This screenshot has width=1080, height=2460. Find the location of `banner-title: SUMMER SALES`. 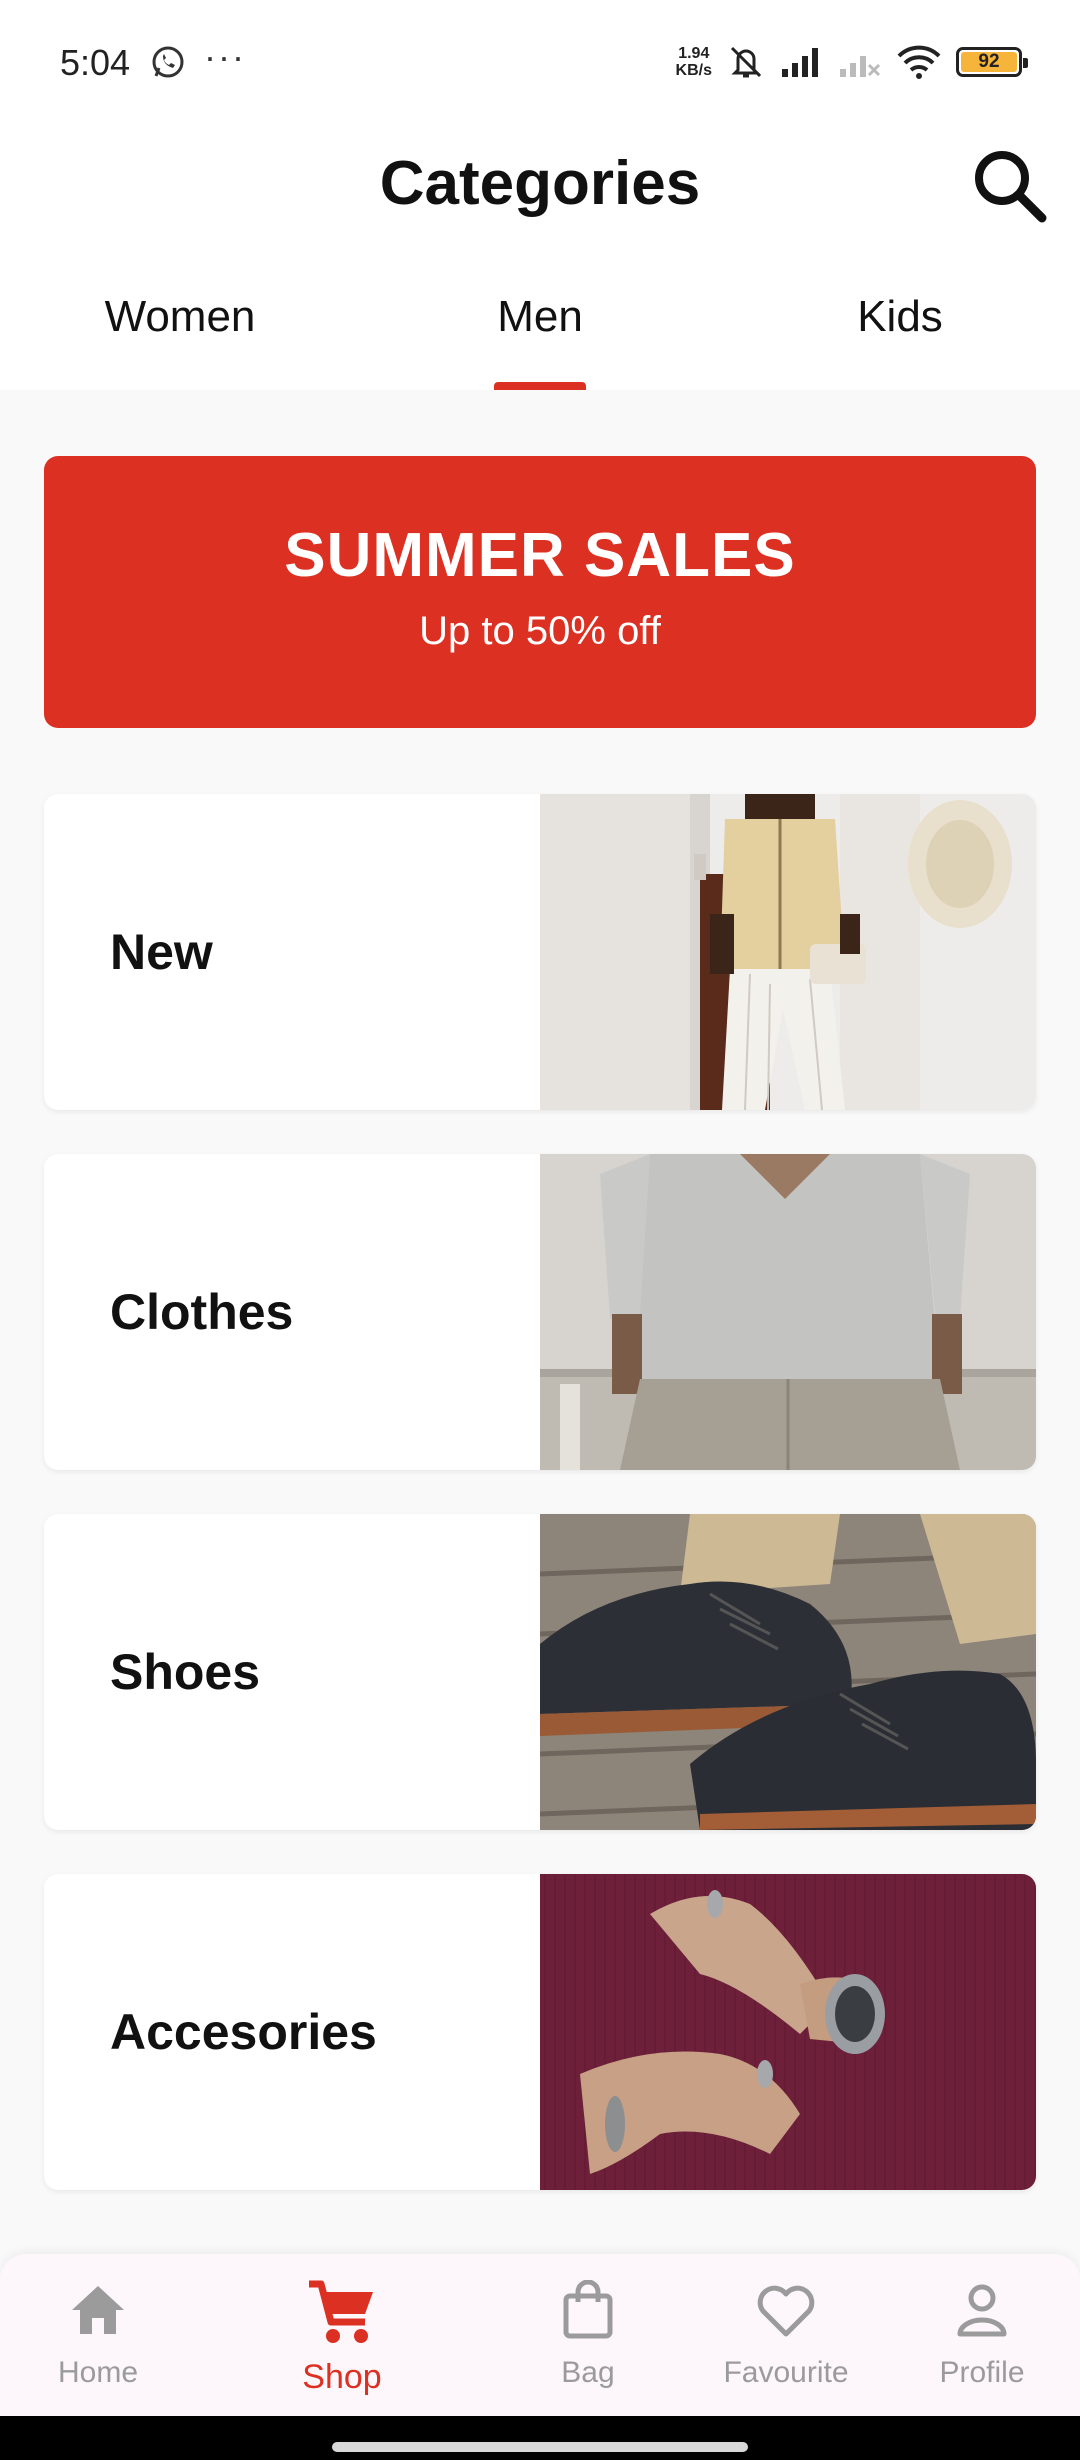

banner-title: SUMMER SALES is located at coordinates (540, 555).